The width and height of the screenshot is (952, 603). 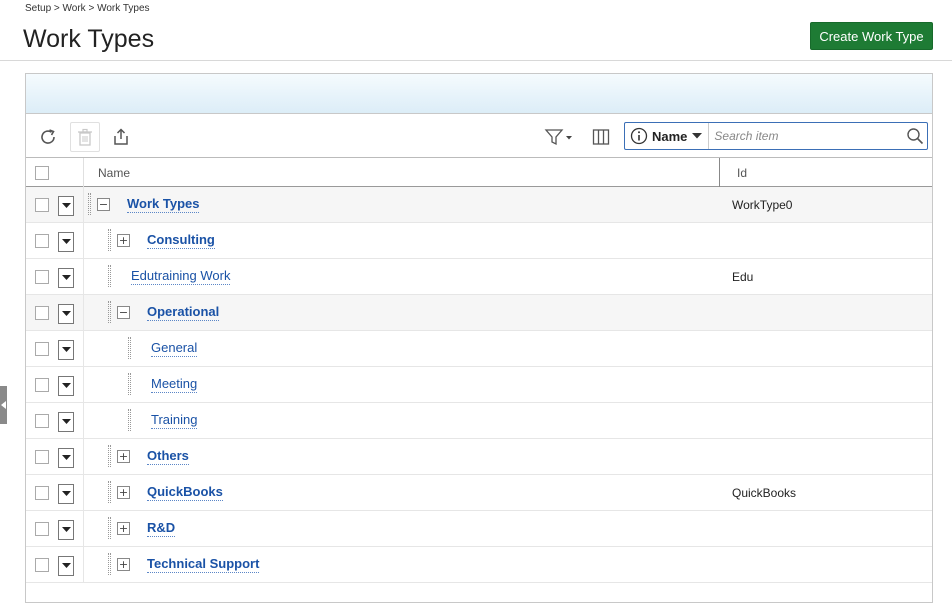 I want to click on grid-toolbar: Name, so click(x=479, y=136).